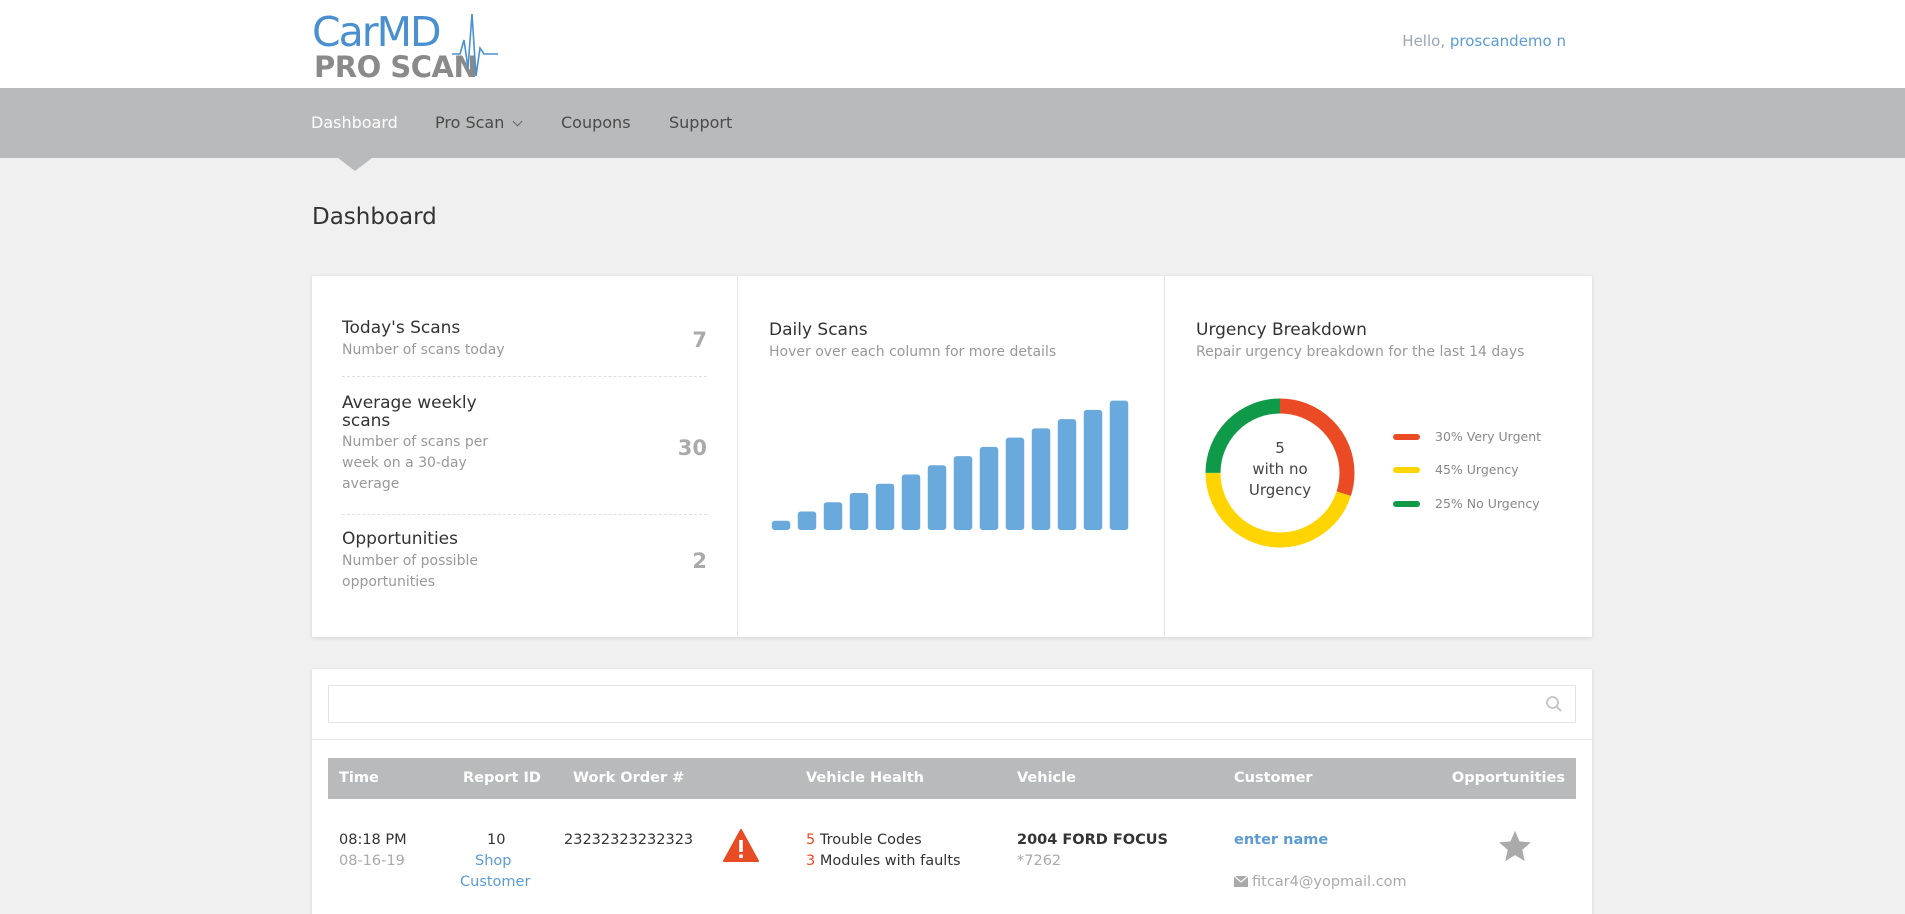 This screenshot has width=1905, height=914. Describe the element at coordinates (373, 840) in the screenshot. I see `row-time: 08:18 PM` at that location.